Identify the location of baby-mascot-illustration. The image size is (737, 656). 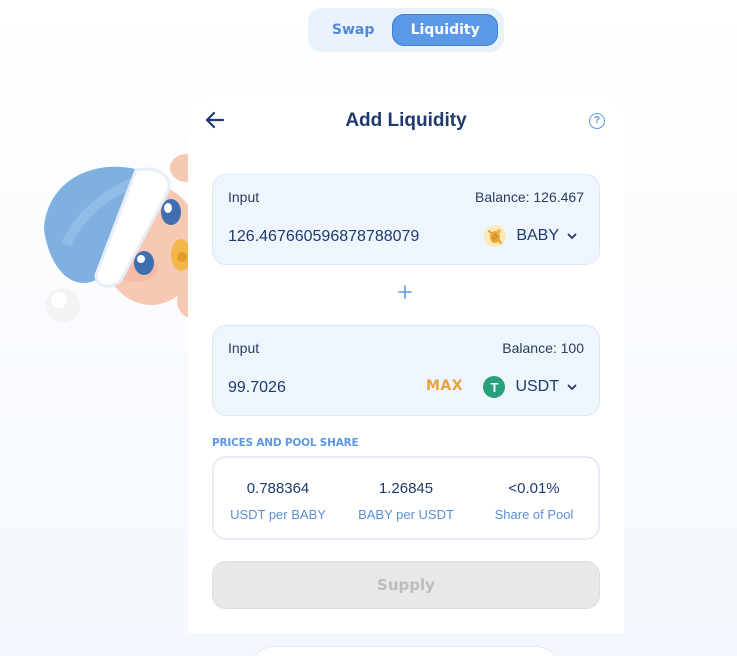
(120, 238).